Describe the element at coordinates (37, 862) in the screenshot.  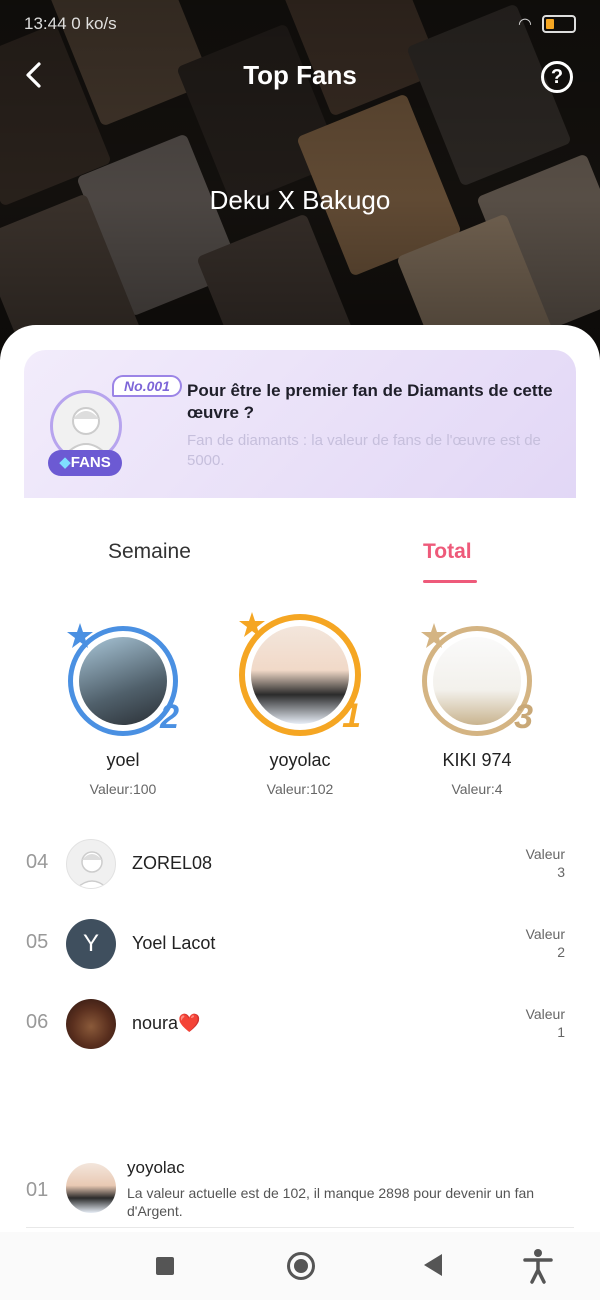
I see `rank-number: 04` at that location.